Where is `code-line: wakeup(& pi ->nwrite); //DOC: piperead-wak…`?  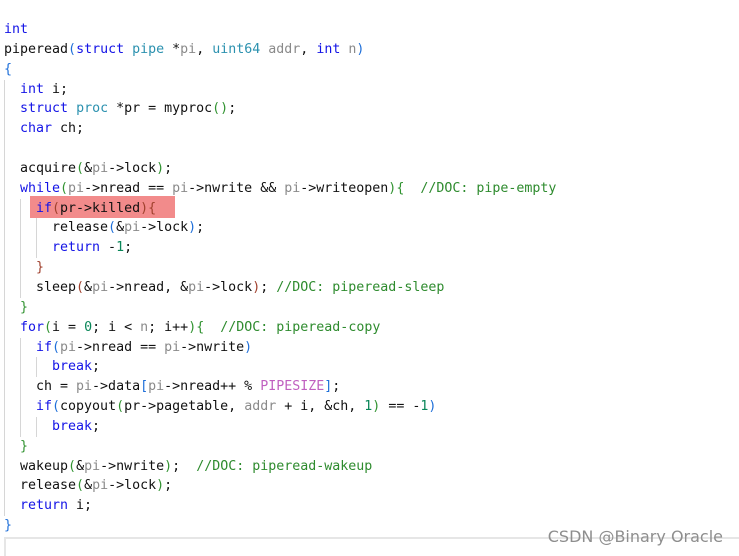 code-line: wakeup(& pi ->nwrite); //DOC: piperead-wak… is located at coordinates (280, 466).